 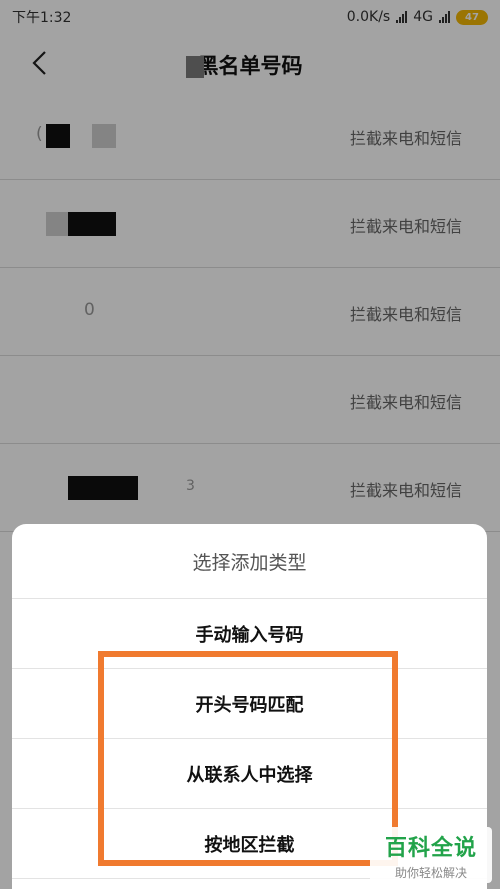 I want to click on watermark-logo: 百科全说 助你轻松解决, so click(x=431, y=855).